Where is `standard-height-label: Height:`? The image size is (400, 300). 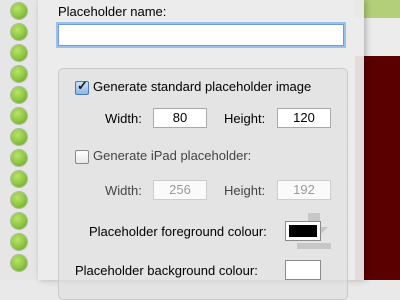
standard-height-label: Height: is located at coordinates (245, 118).